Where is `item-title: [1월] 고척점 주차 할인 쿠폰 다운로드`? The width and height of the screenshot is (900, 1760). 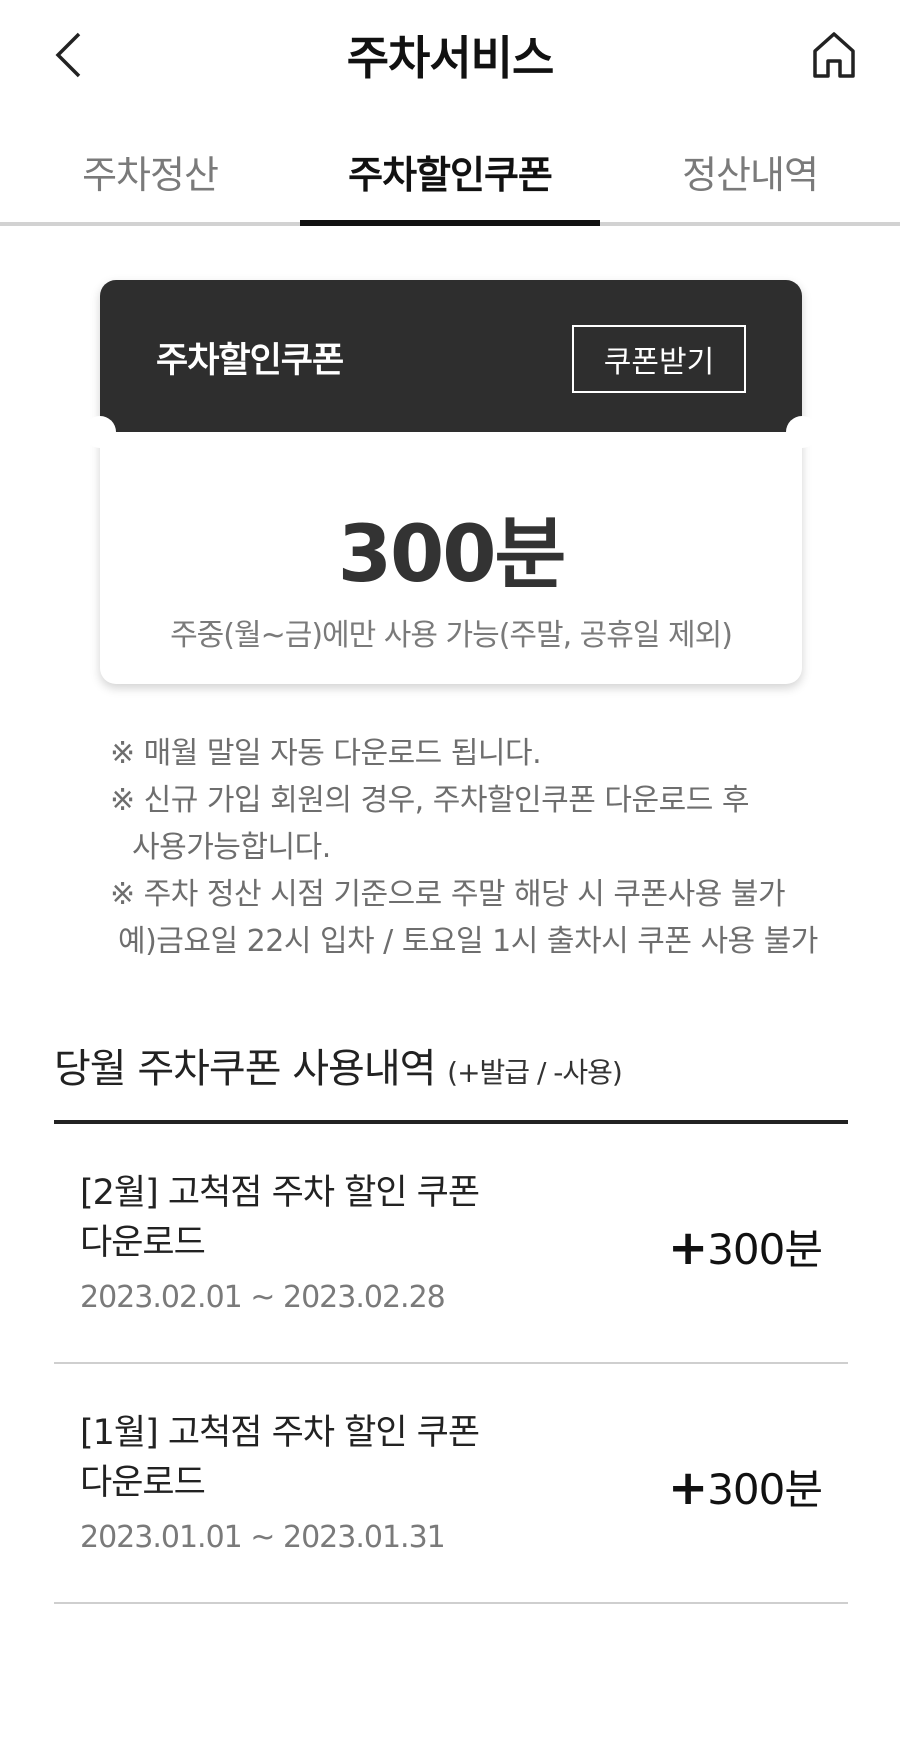
item-title: [1월] 고척점 주차 할인 쿠폰 다운로드 is located at coordinates (310, 1458).